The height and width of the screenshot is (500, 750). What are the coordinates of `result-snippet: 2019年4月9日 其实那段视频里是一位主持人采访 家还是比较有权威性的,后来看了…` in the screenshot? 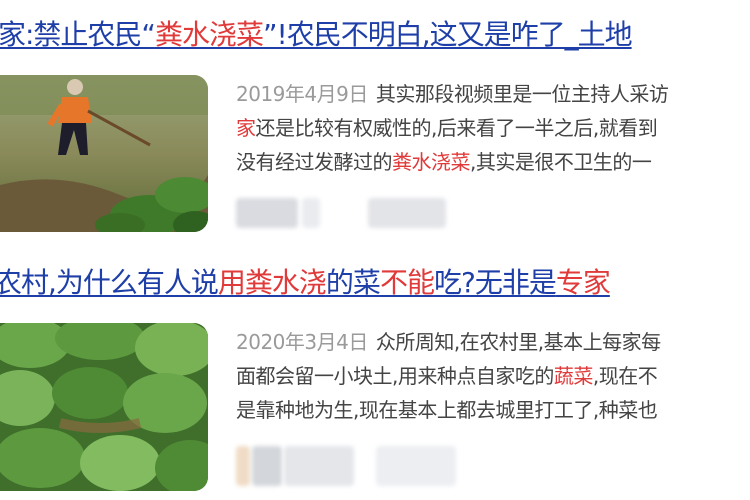 It's located at (493, 128).